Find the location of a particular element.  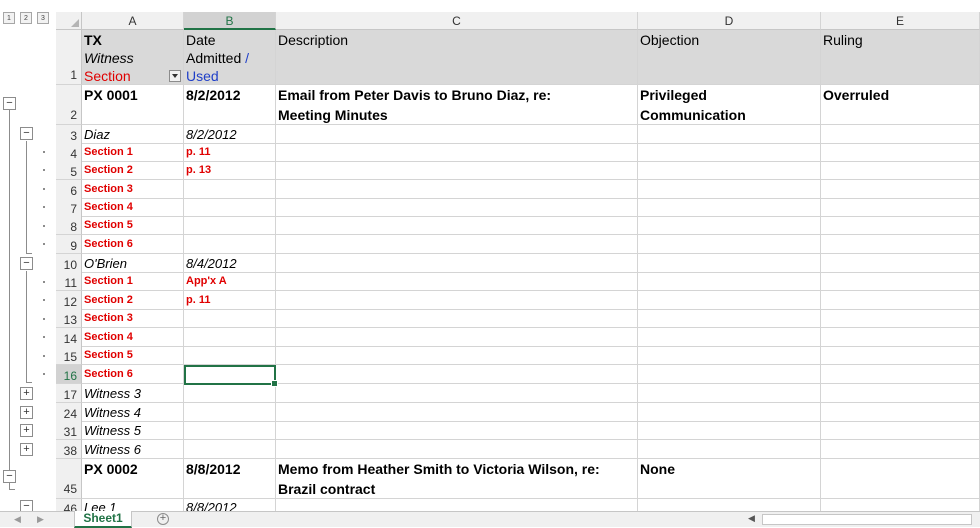

row-header: 1 is located at coordinates (69, 57).